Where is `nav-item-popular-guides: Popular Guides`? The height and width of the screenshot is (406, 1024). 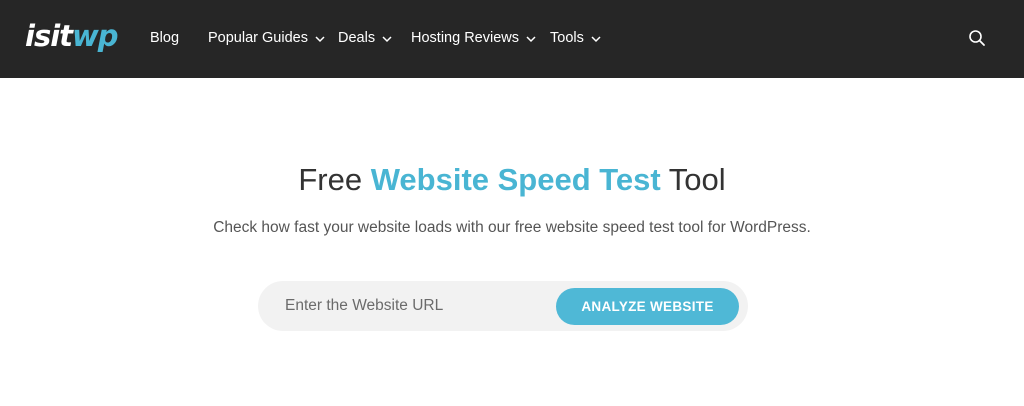
nav-item-popular-guides: Popular Guides is located at coordinates (267, 38).